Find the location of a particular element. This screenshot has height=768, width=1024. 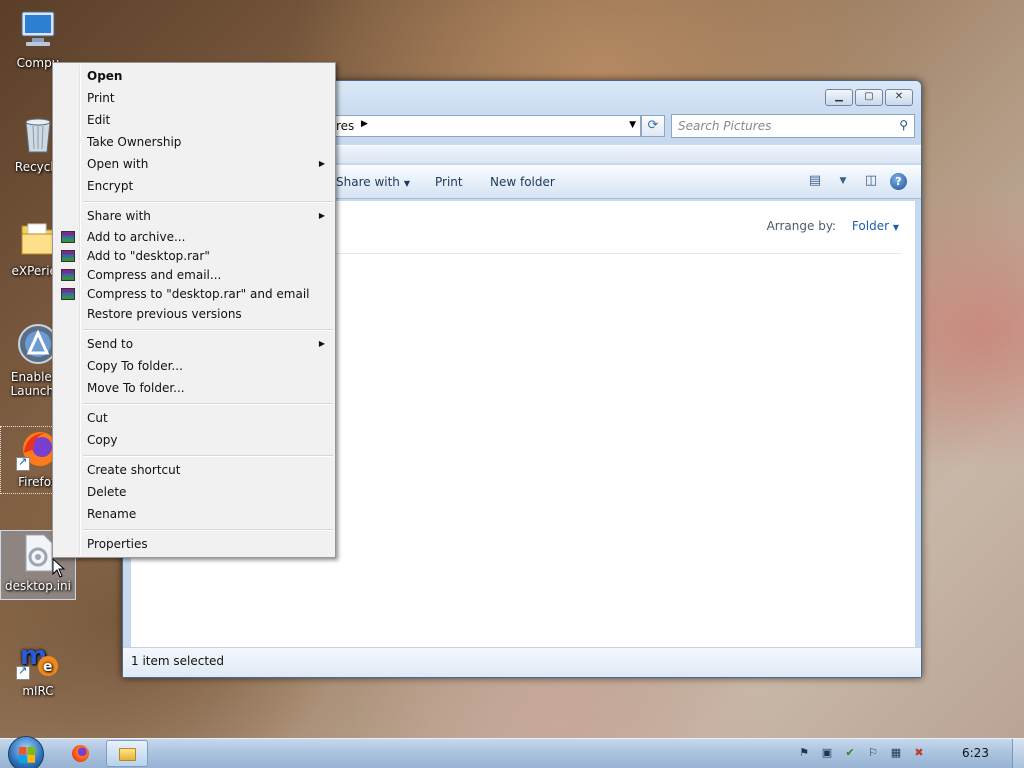

minimize-button: ▁ is located at coordinates (839, 97).